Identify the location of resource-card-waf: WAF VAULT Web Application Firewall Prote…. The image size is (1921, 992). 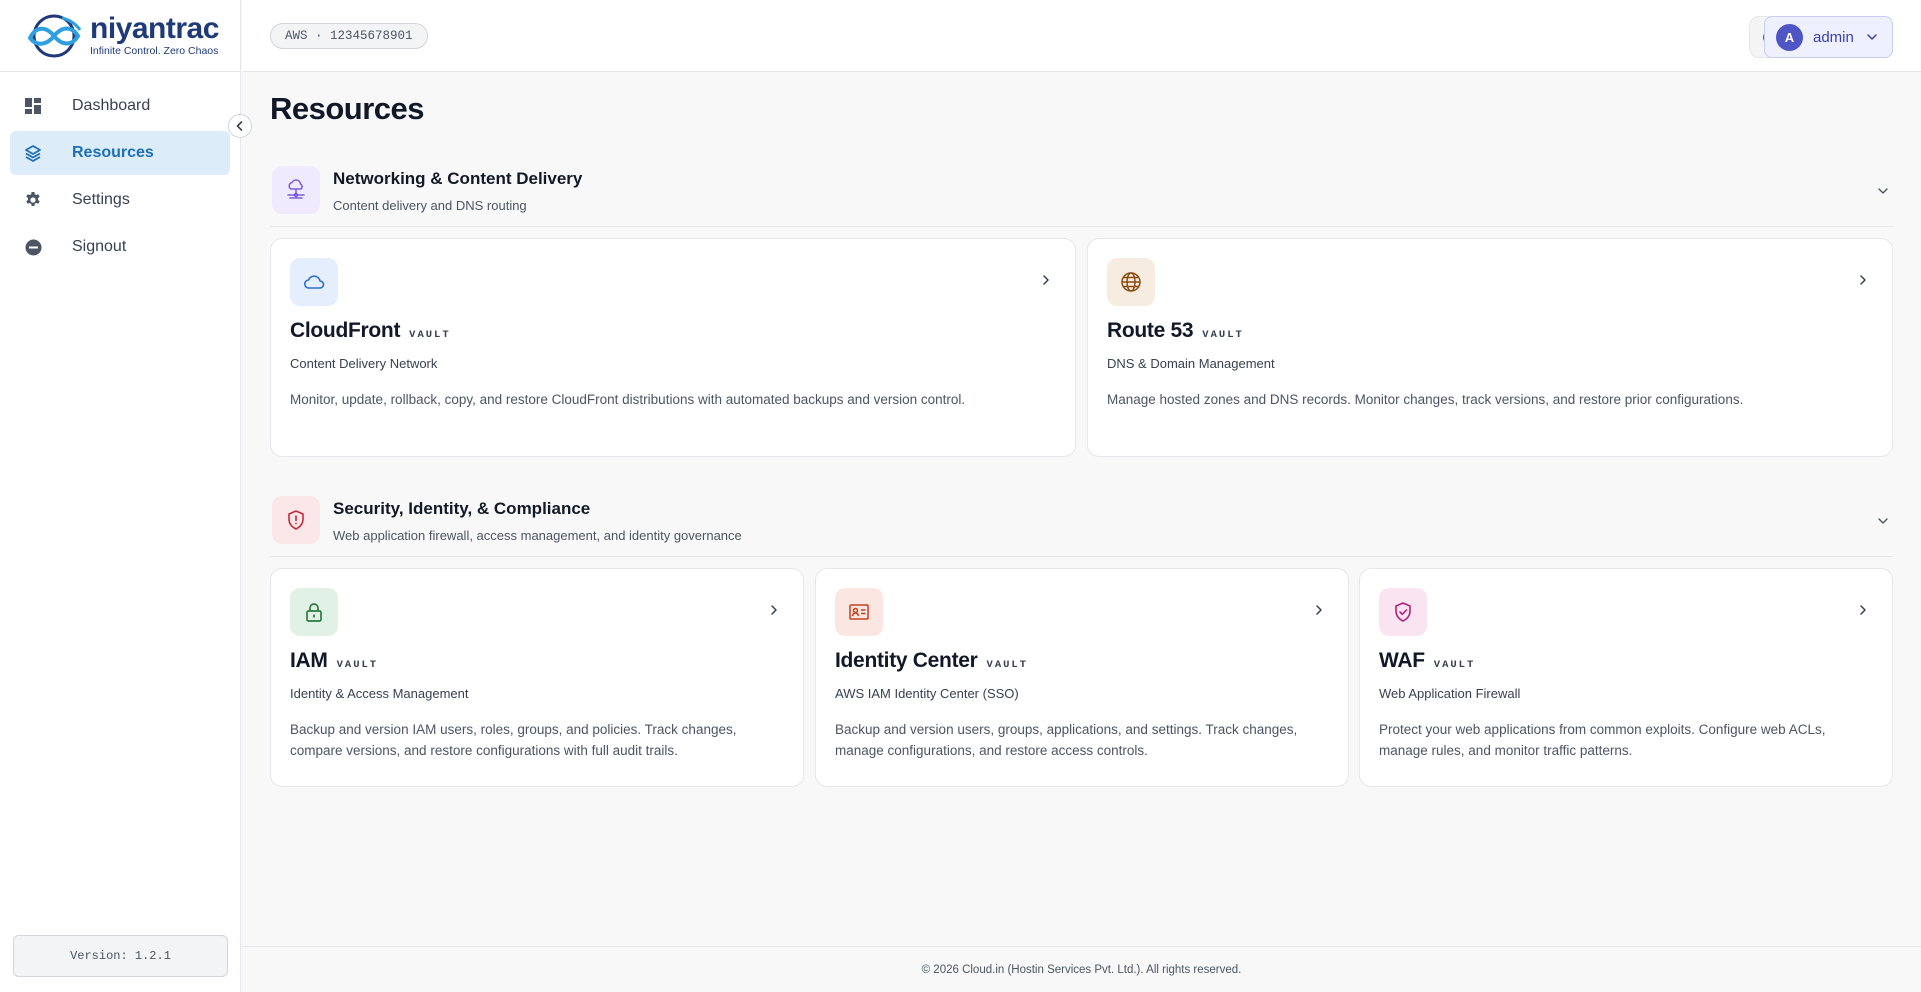
(1626, 677).